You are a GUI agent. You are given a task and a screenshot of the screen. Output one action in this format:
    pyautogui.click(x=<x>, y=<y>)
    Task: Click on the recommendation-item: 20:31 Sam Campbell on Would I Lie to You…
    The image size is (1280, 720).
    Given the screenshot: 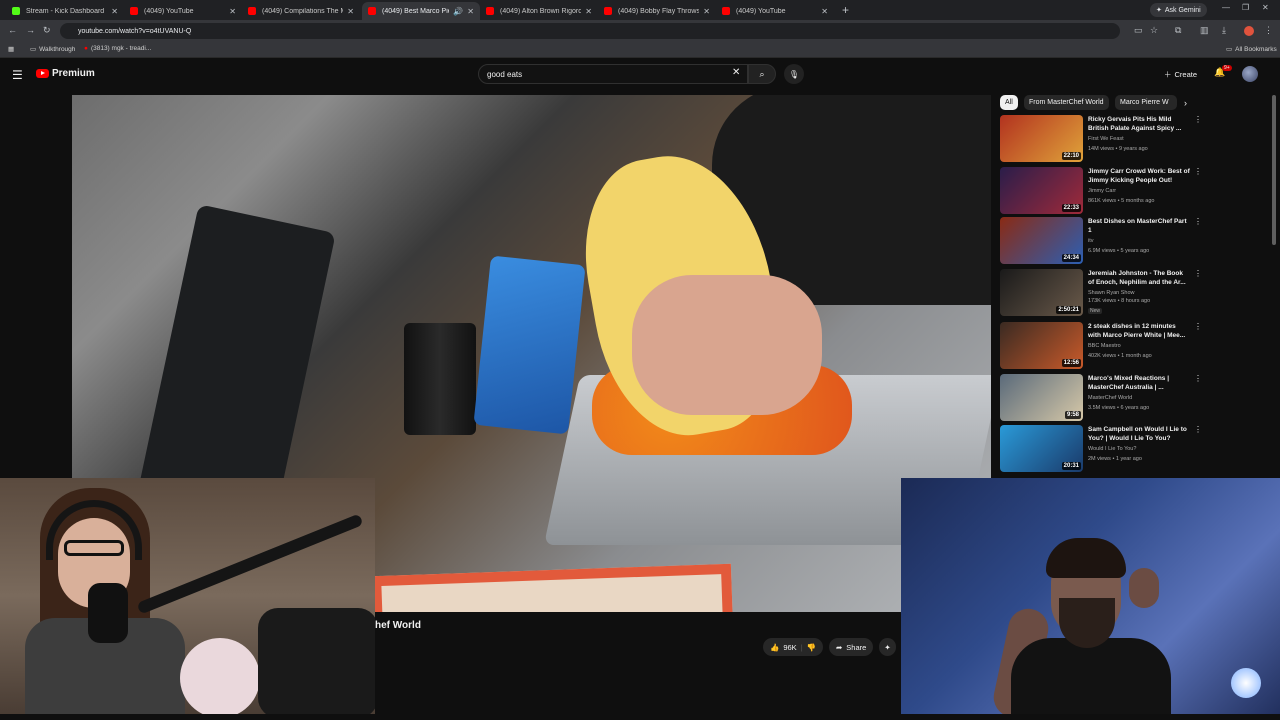 What is the action you would take?
    pyautogui.click(x=1102, y=450)
    